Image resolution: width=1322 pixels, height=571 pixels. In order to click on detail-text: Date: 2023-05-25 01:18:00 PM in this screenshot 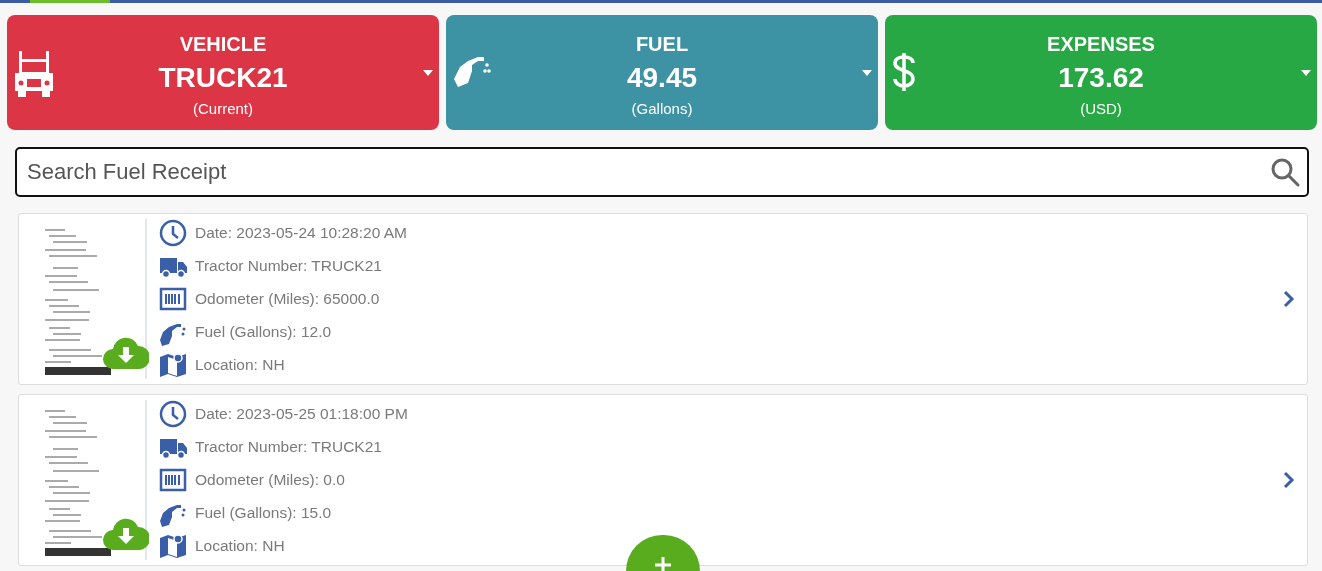, I will do `click(301, 414)`.